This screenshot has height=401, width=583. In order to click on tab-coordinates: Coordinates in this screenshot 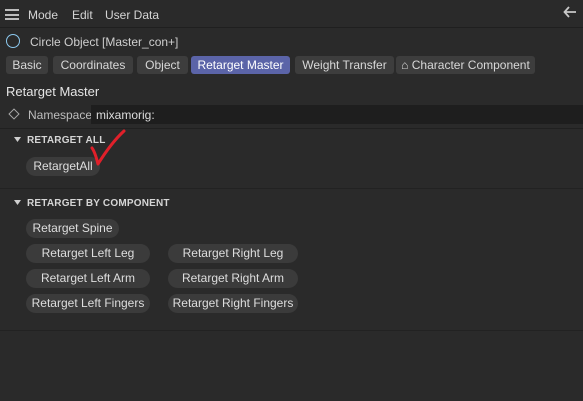, I will do `click(93, 65)`.